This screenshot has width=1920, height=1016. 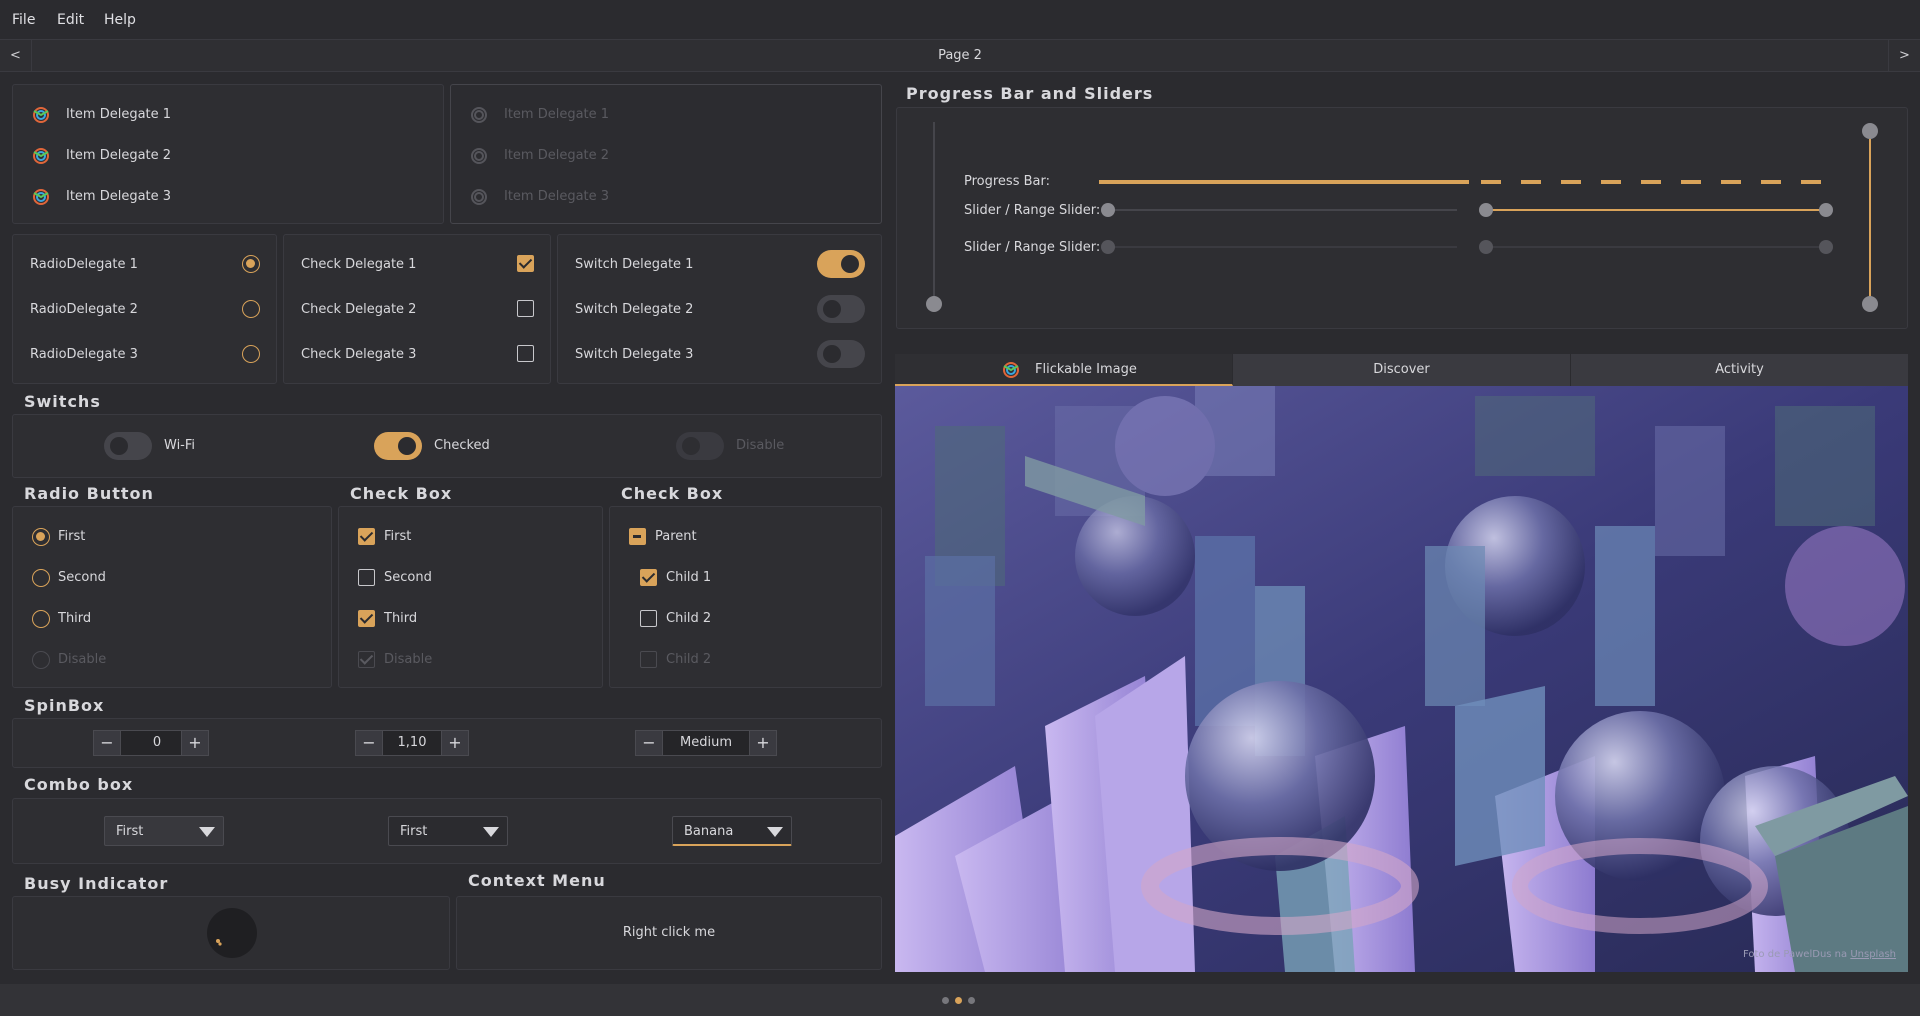 I want to click on spinbox-3-minus-button: −, so click(x=649, y=743).